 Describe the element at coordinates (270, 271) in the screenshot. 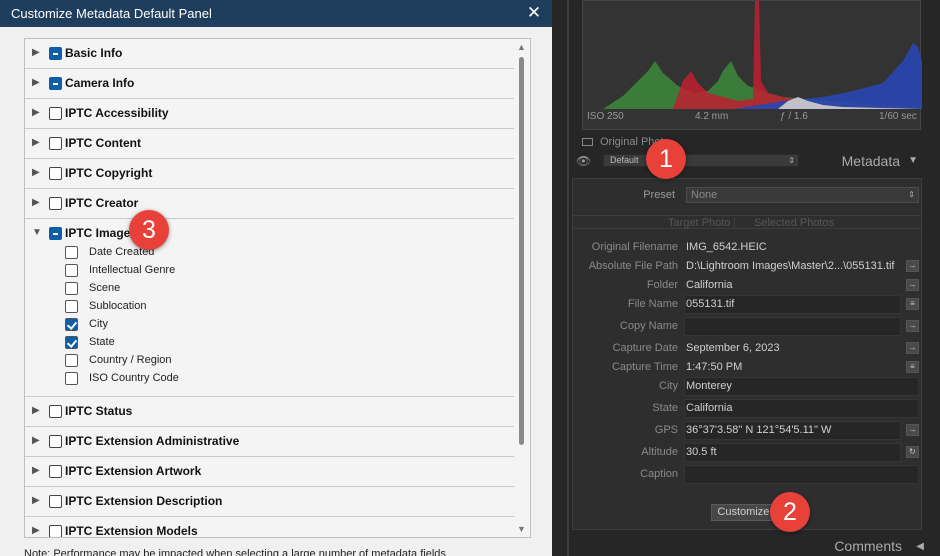

I see `field-item-intellectual-genre: Intellectual Genre` at that location.